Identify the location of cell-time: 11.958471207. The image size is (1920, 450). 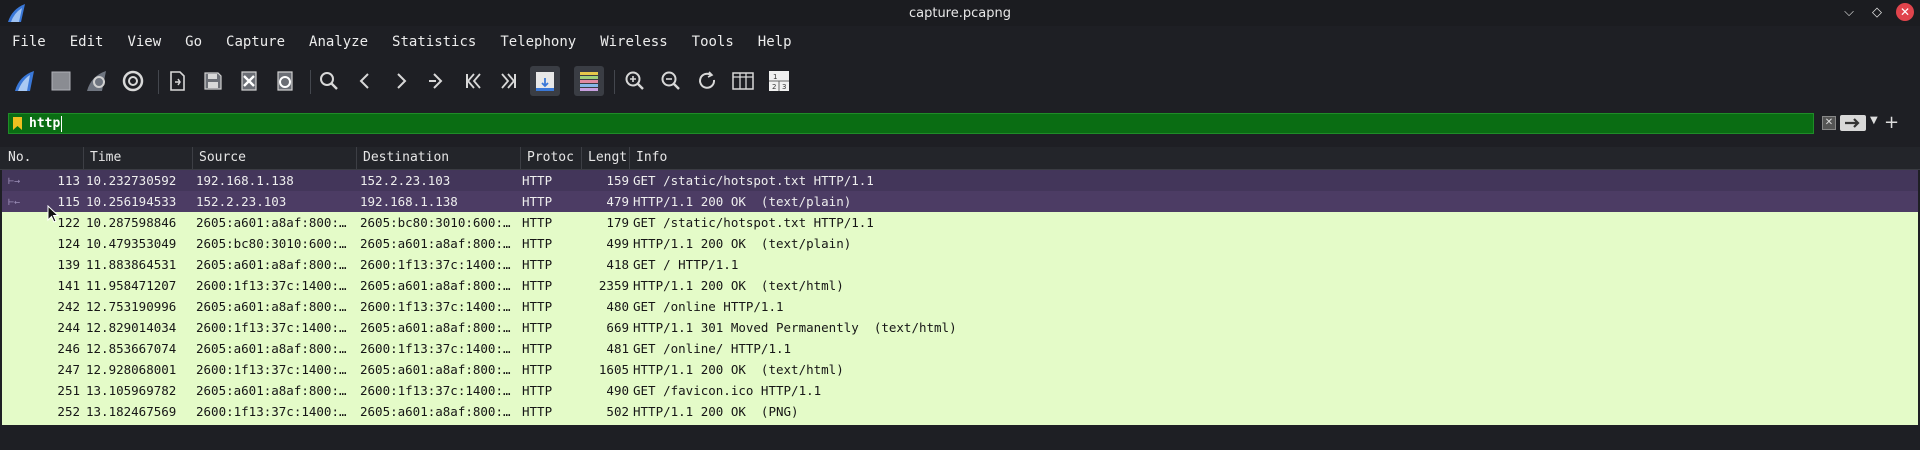
(131, 285).